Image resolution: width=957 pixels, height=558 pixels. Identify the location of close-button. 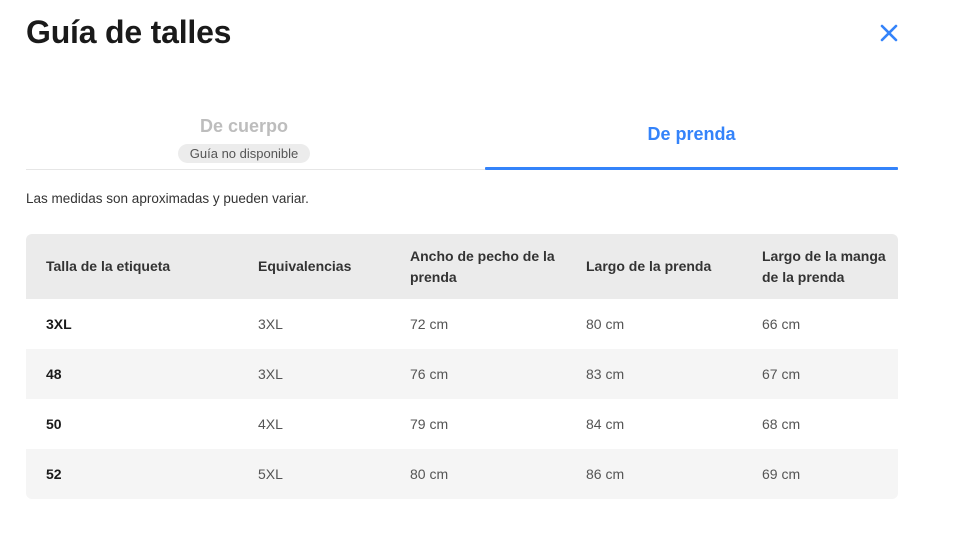
(889, 33).